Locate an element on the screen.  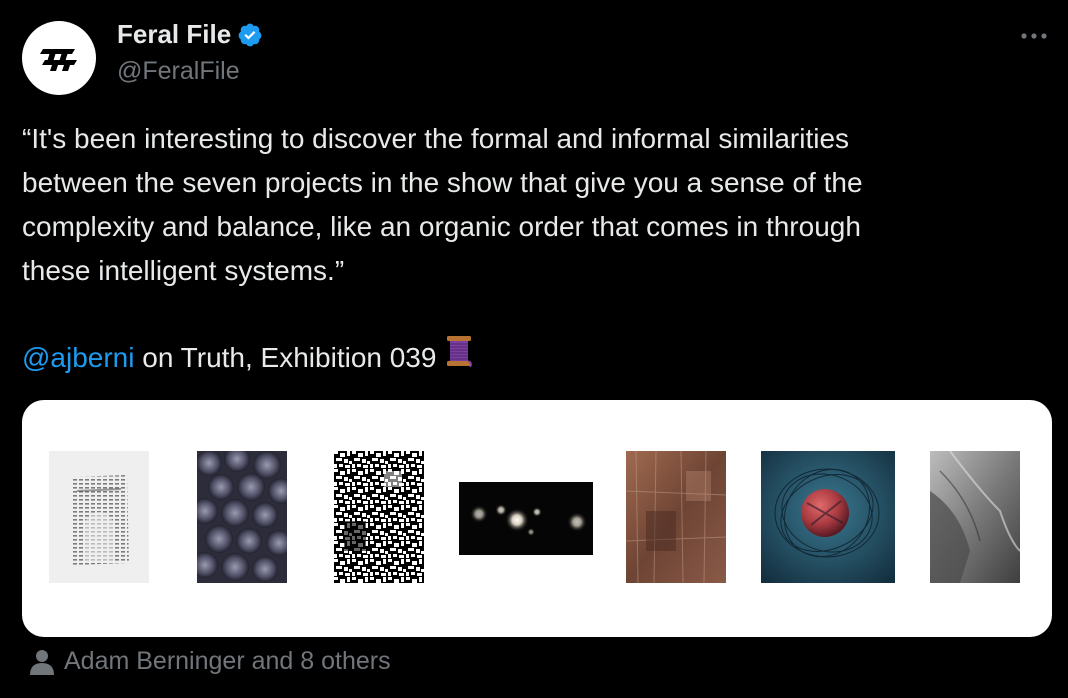
verified-badge-icon is located at coordinates (250, 35).